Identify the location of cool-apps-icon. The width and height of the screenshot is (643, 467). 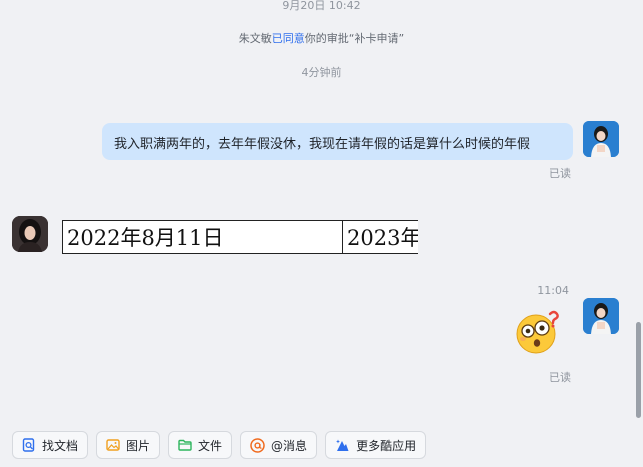
(342, 445).